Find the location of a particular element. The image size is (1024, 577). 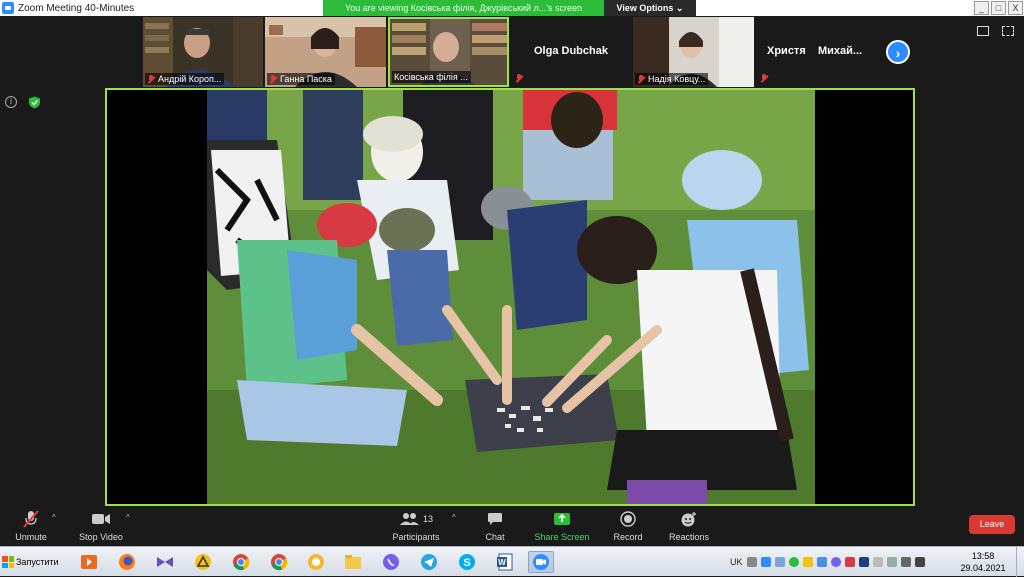

windows-logo-icon is located at coordinates (8, 562).